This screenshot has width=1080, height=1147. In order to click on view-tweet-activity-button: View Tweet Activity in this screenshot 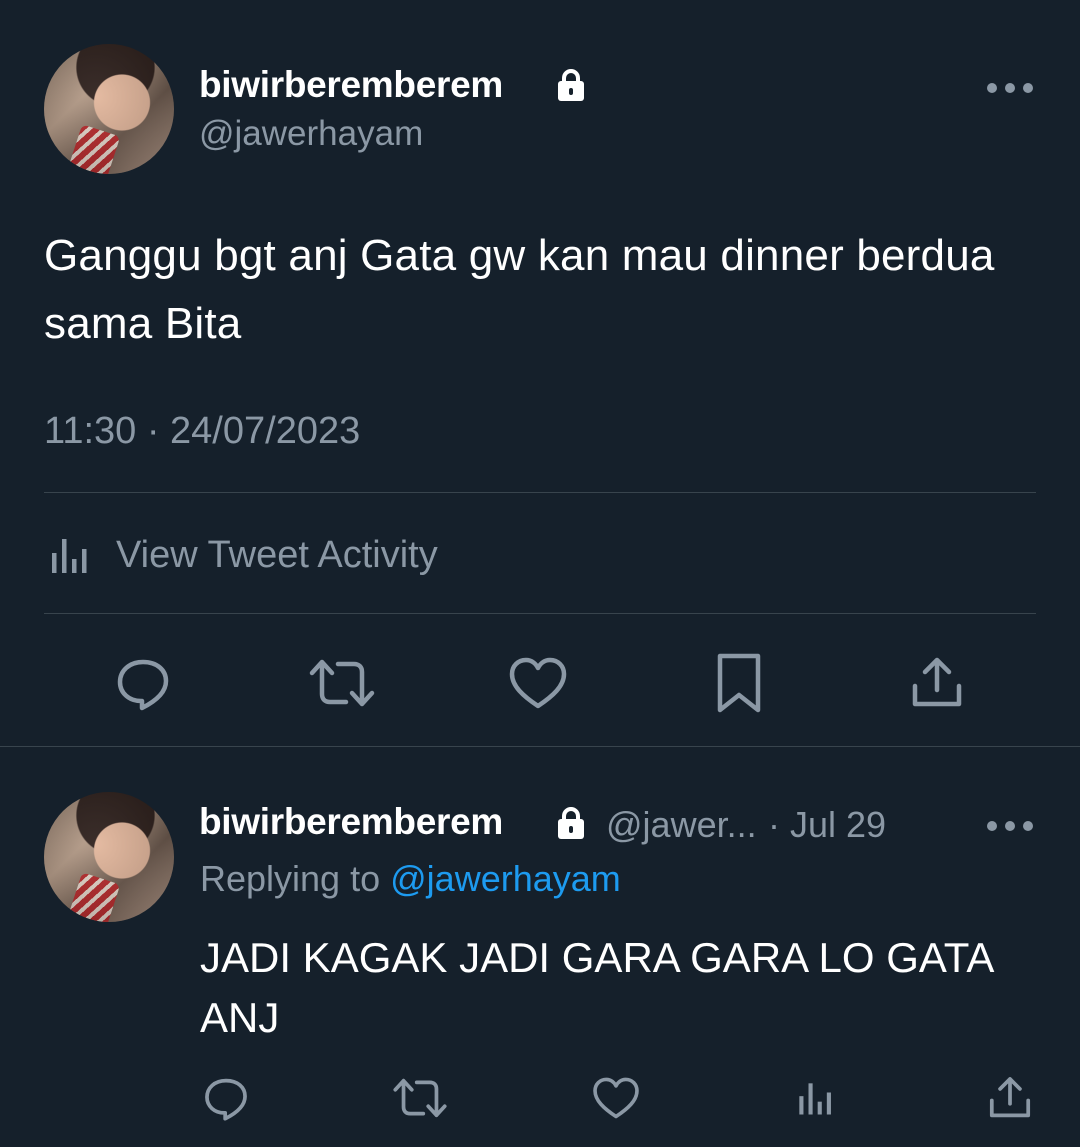, I will do `click(241, 555)`.